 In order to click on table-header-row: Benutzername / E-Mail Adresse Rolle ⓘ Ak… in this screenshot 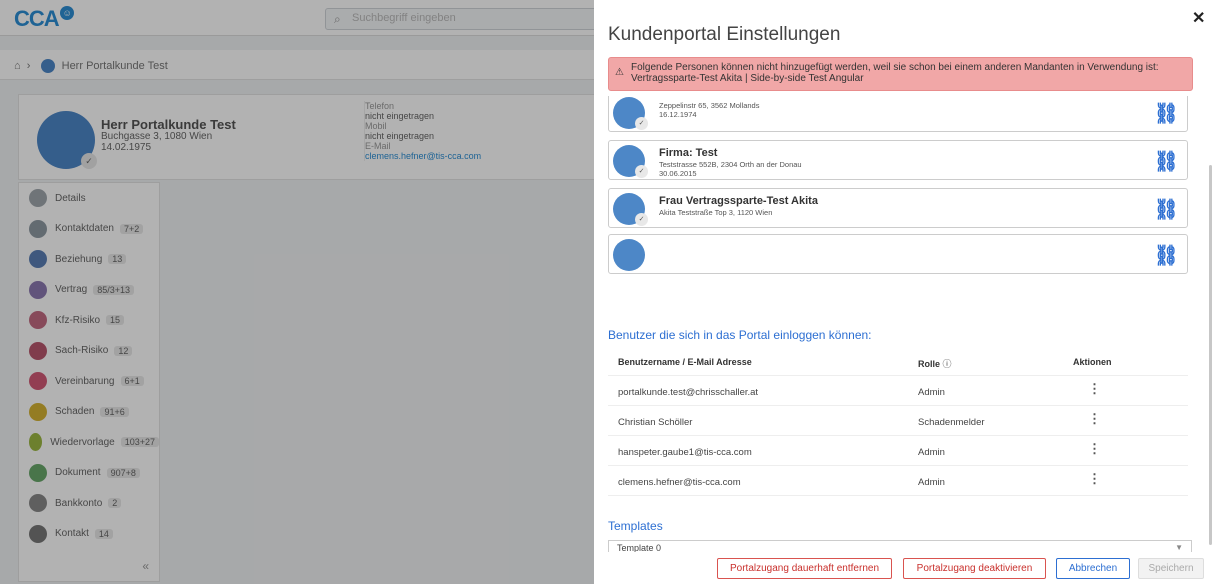, I will do `click(898, 361)`.